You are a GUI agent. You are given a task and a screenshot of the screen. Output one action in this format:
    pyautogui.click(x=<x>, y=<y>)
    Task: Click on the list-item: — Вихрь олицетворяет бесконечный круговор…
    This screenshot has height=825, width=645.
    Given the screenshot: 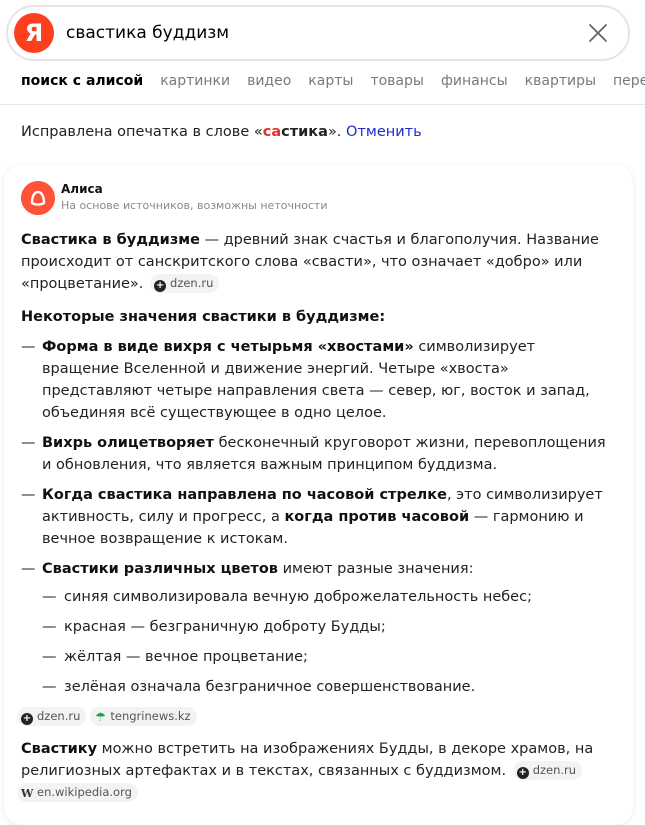 What is the action you would take?
    pyautogui.click(x=313, y=454)
    